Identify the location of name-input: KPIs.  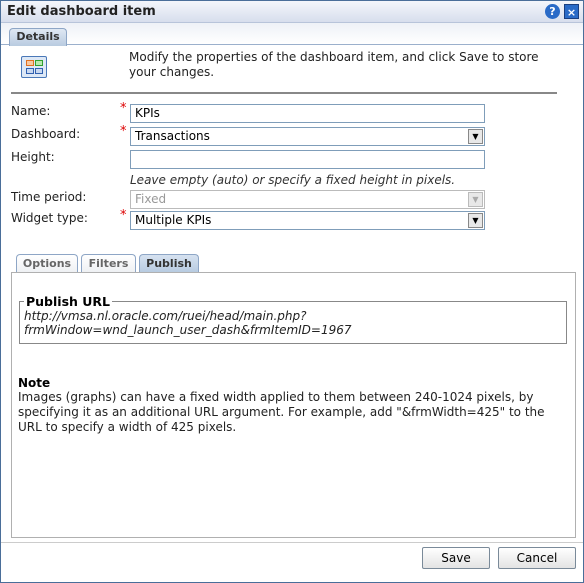
(307, 113).